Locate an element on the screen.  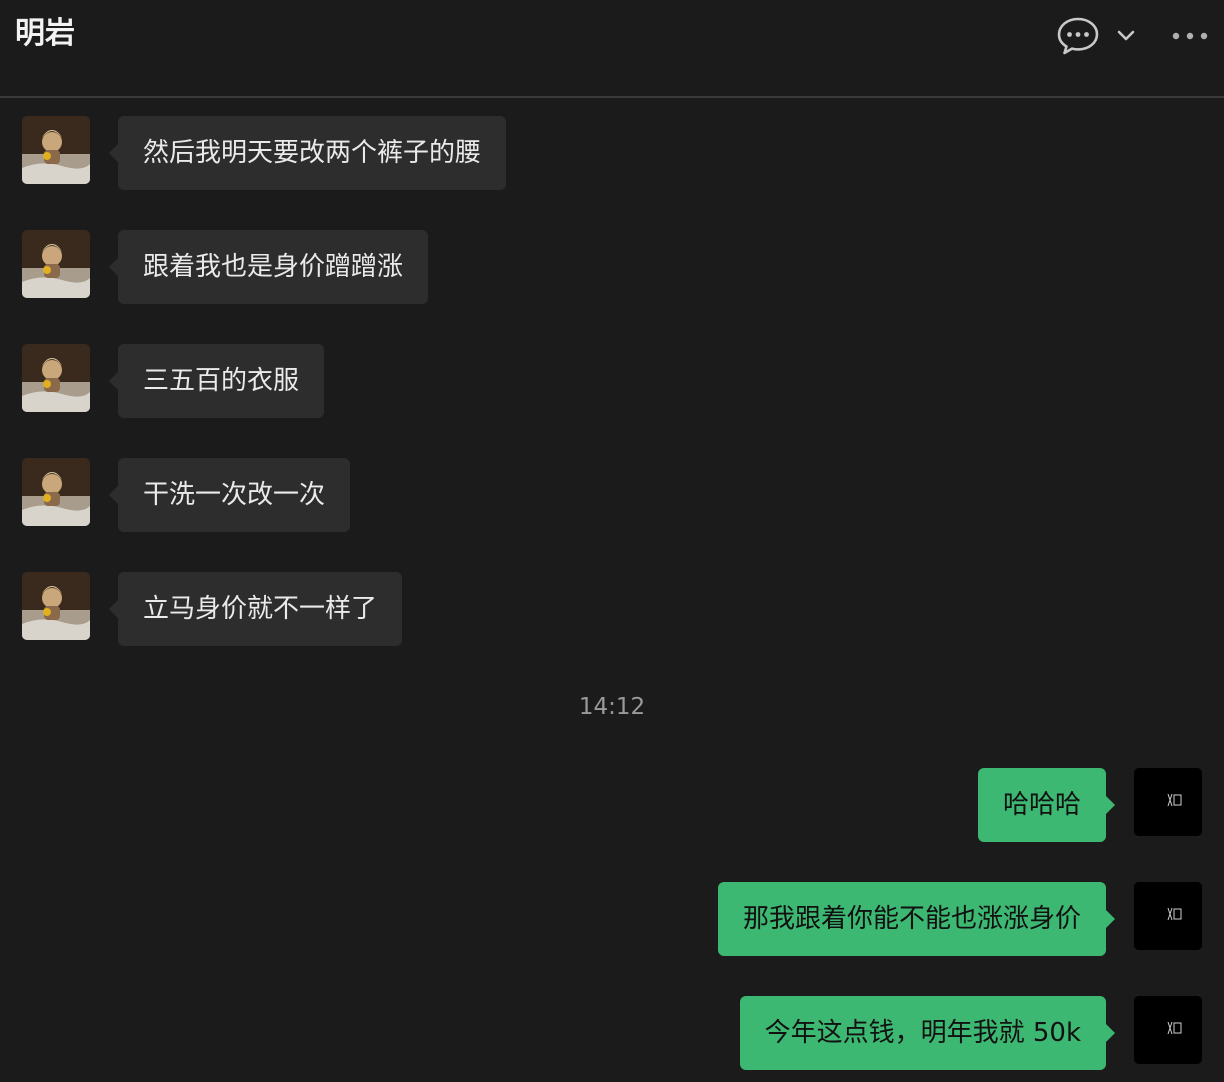
chat-title: 明岩 is located at coordinates (45, 33).